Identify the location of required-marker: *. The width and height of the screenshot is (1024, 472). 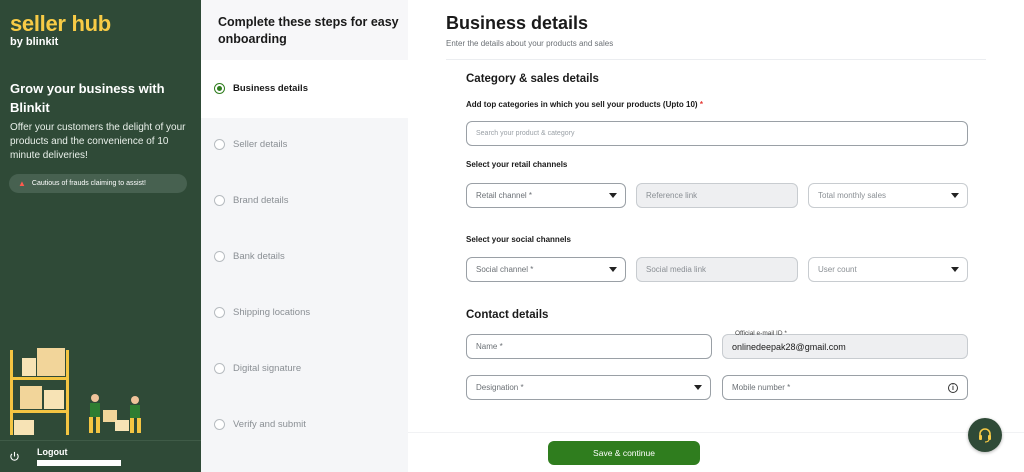
(701, 104).